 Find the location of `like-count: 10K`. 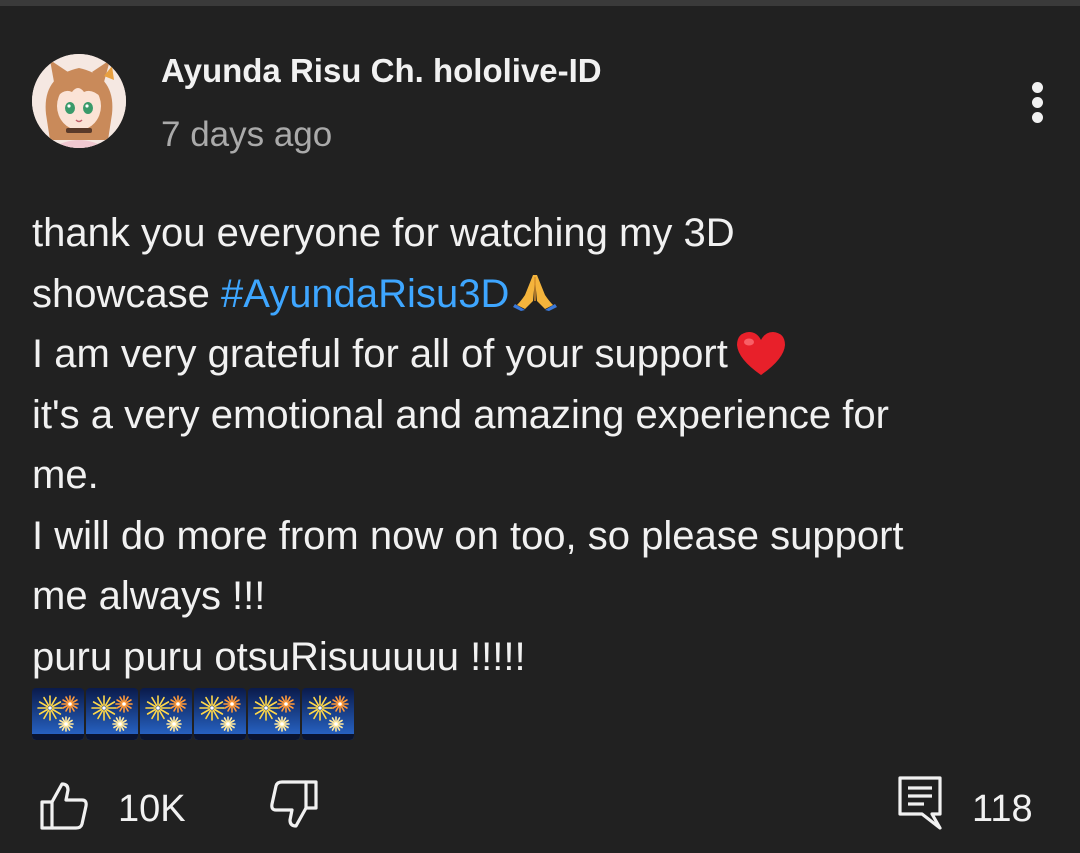

like-count: 10K is located at coordinates (152, 809).